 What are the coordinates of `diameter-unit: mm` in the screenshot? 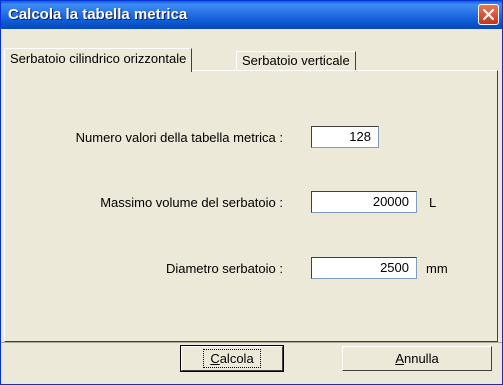 It's located at (437, 268).